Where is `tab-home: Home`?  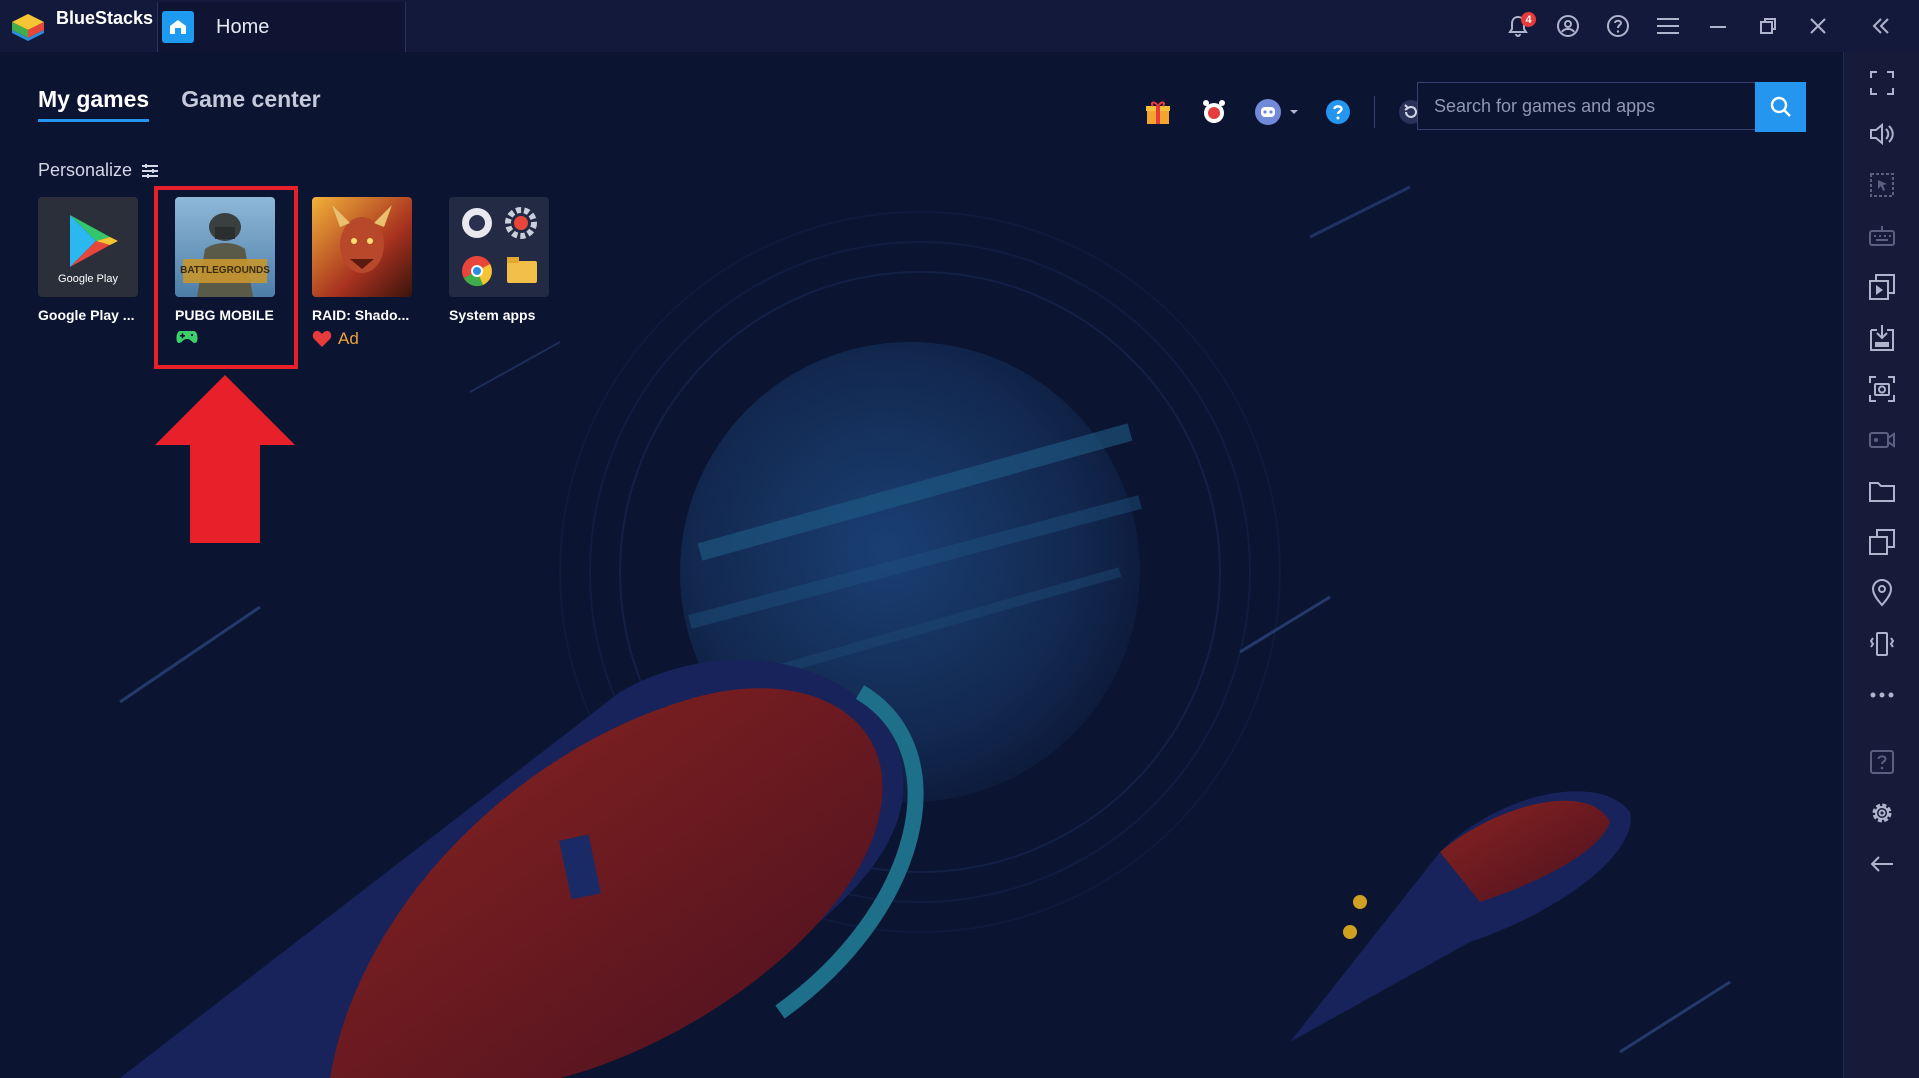 tab-home: Home is located at coordinates (281, 27).